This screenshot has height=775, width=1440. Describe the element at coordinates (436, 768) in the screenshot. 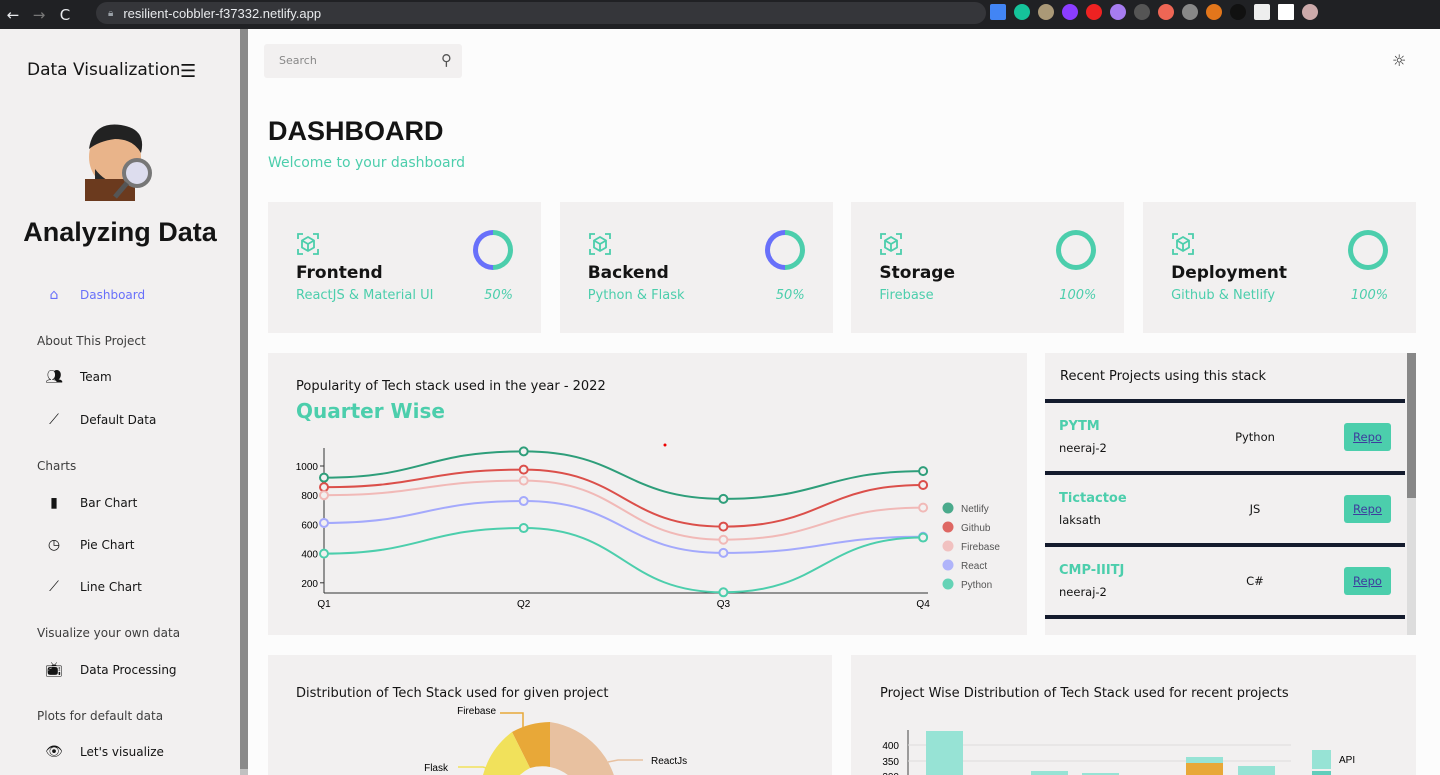

I see `pie-label-flask: Flask` at that location.